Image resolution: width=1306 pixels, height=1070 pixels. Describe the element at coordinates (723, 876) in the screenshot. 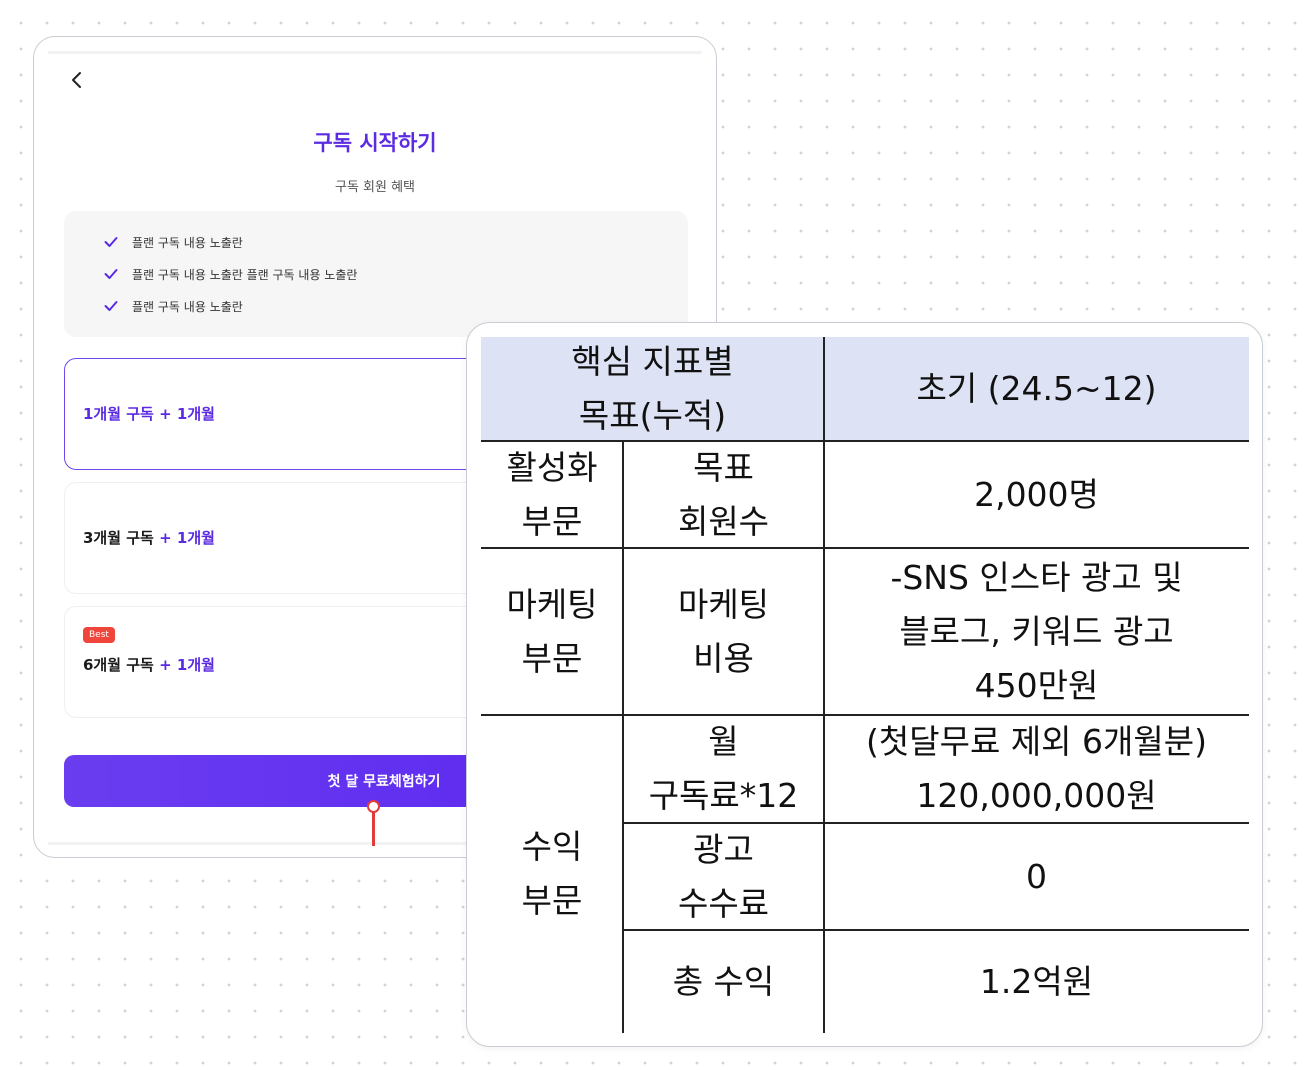

I see `item-ad-fee: 광고 수수료` at that location.